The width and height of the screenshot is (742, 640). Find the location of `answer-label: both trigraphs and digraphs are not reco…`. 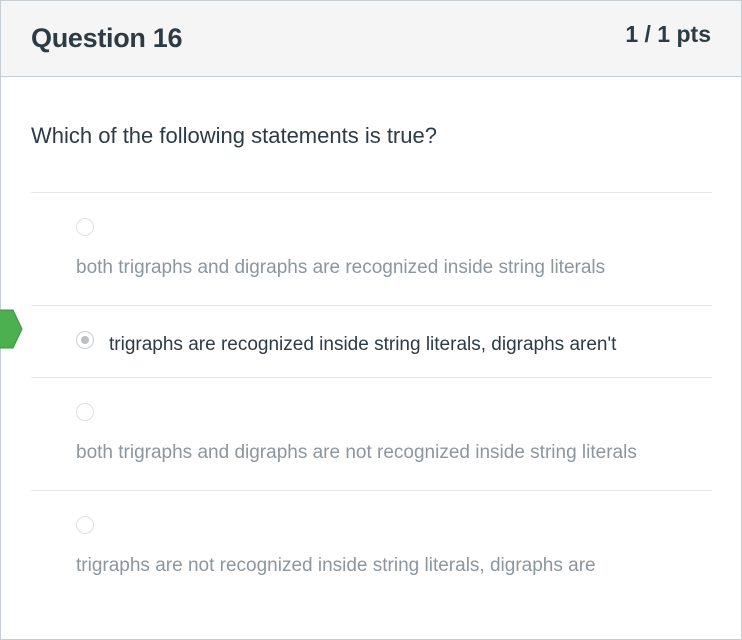

answer-label: both trigraphs and digraphs are not reco… is located at coordinates (356, 452).